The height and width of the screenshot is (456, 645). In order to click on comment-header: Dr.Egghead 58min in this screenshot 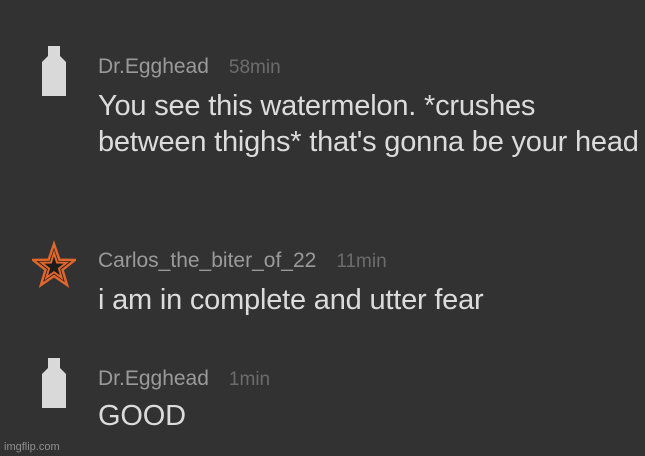, I will do `click(189, 68)`.